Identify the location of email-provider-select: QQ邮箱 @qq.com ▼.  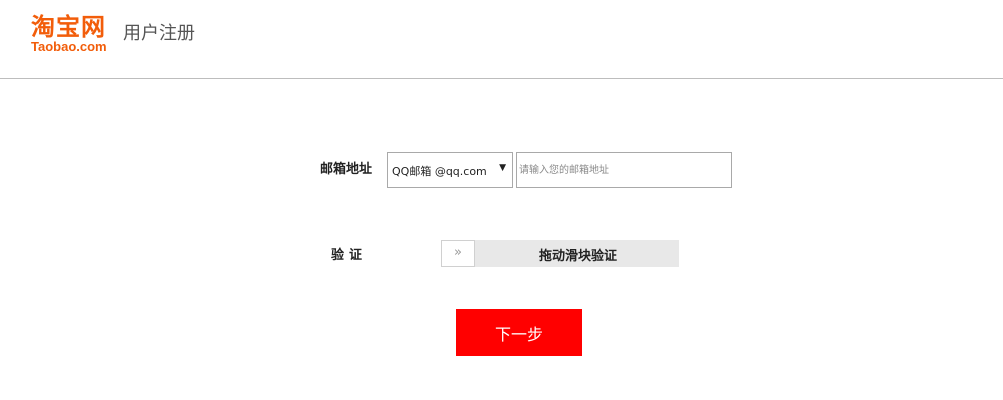
(450, 170).